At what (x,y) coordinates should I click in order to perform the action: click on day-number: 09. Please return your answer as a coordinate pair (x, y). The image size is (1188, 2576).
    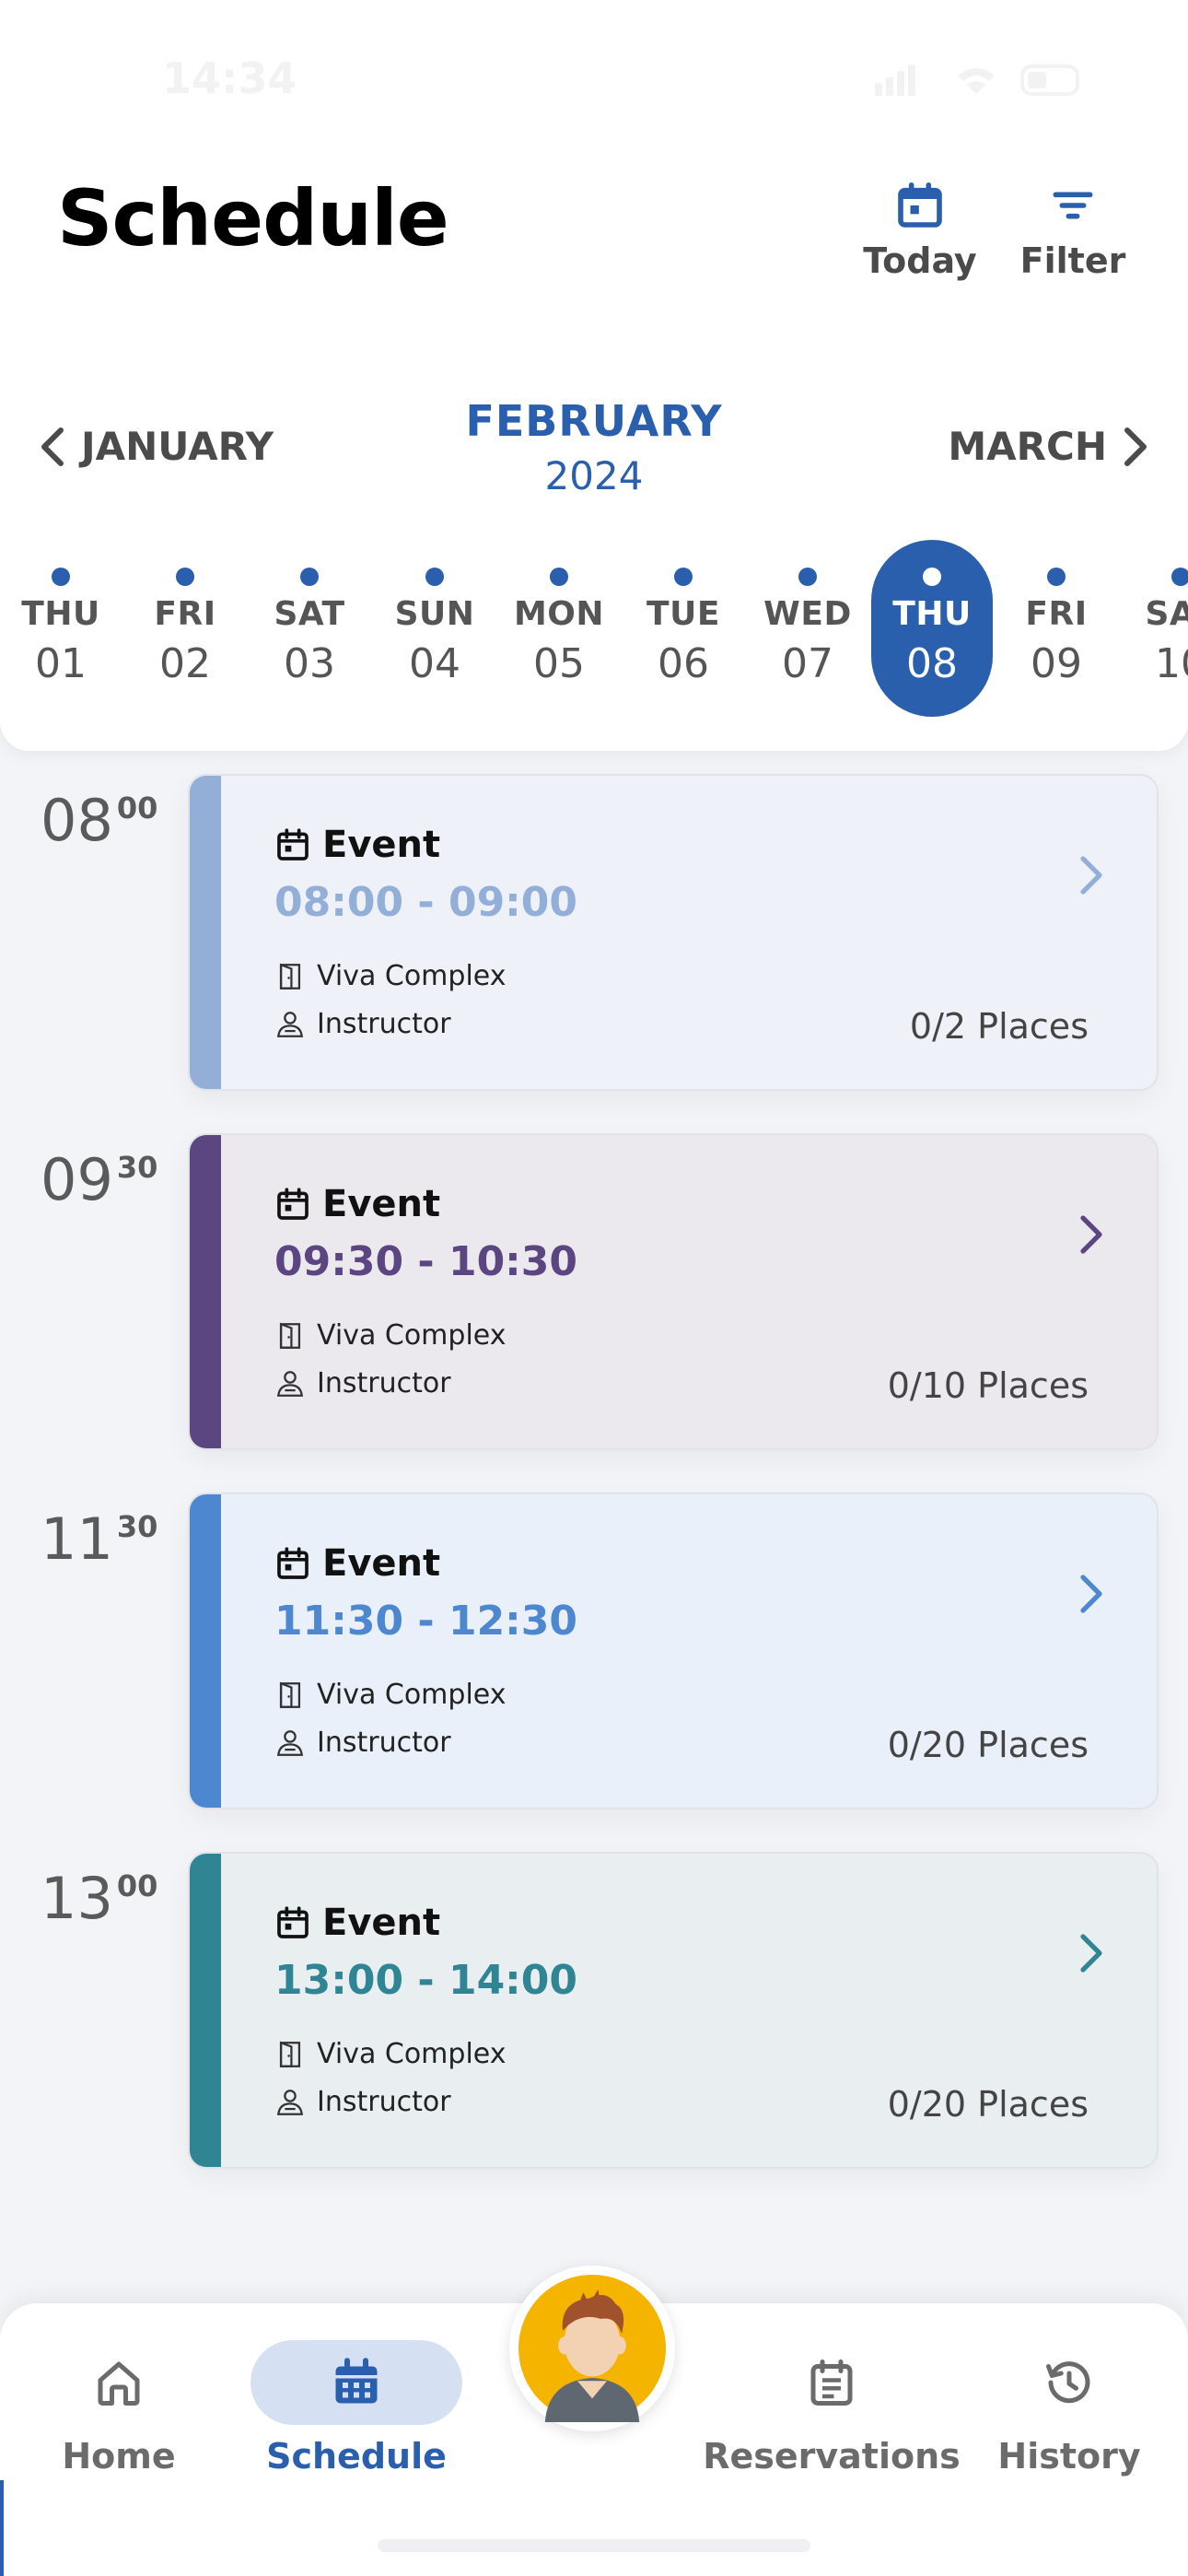
    Looking at the image, I should click on (1056, 663).